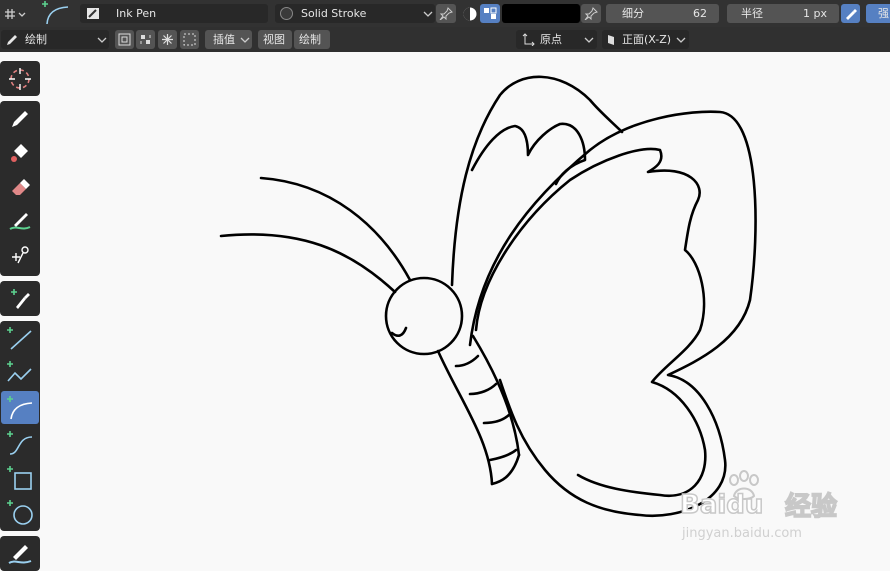 This screenshot has width=890, height=571. I want to click on subdivision-label: 细分, so click(633, 13).